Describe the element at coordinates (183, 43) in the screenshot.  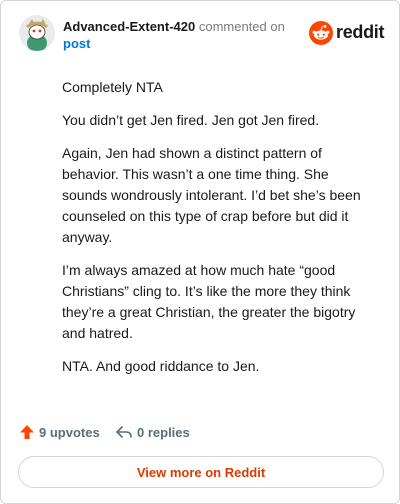
I see `post-link: post` at that location.